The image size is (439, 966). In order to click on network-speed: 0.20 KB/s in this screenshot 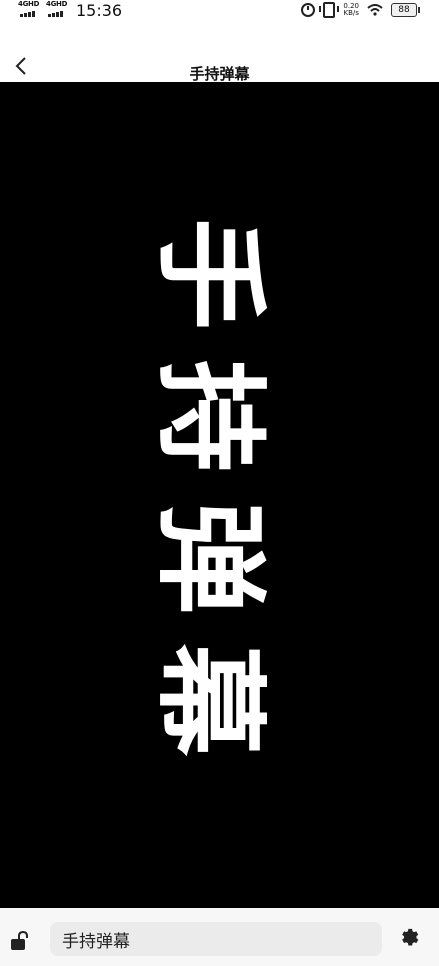, I will do `click(351, 10)`.